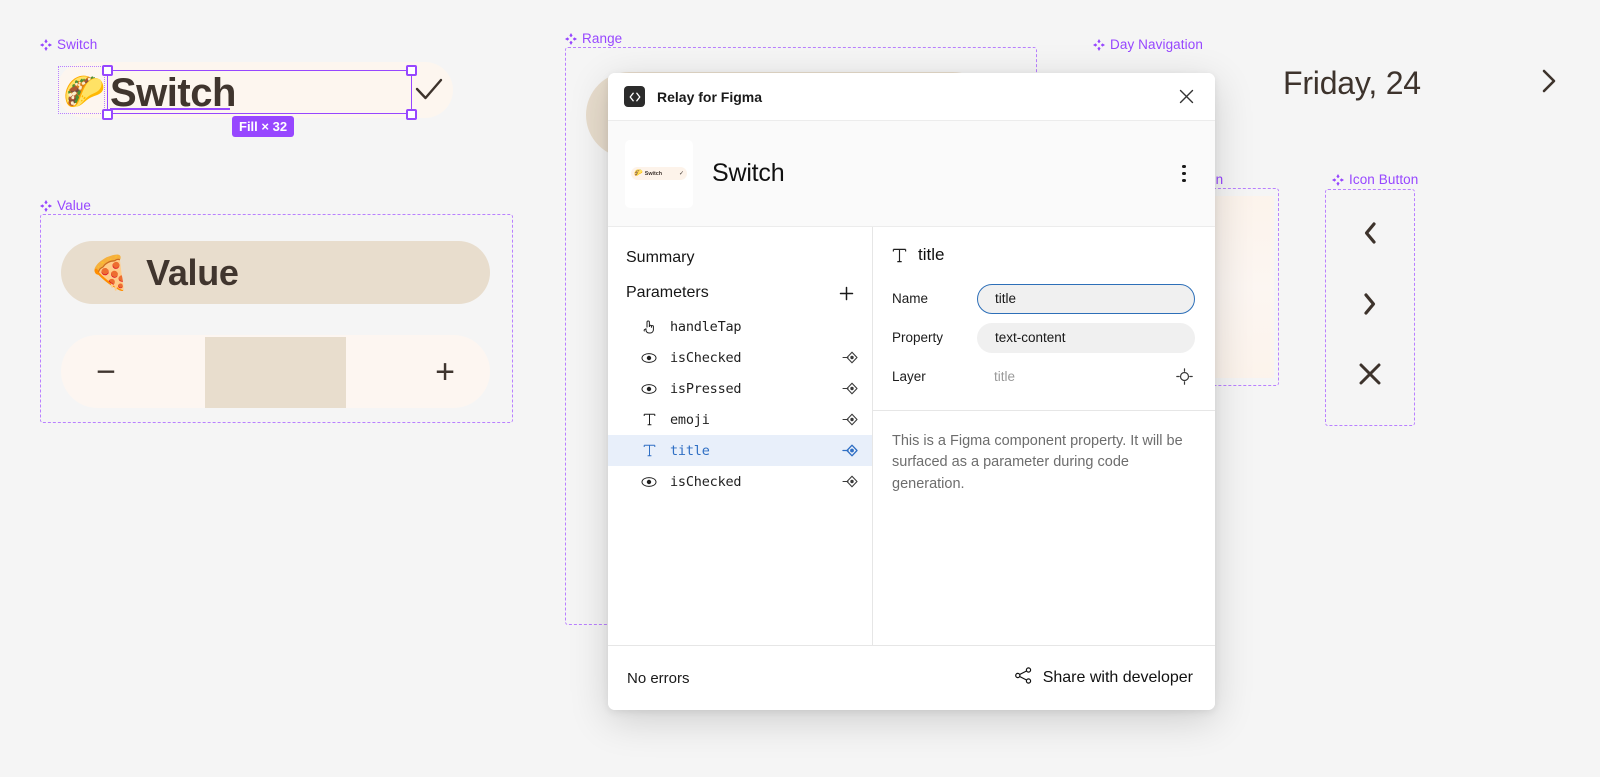  What do you see at coordinates (107, 70) in the screenshot?
I see `selection-handle-top-left` at bounding box center [107, 70].